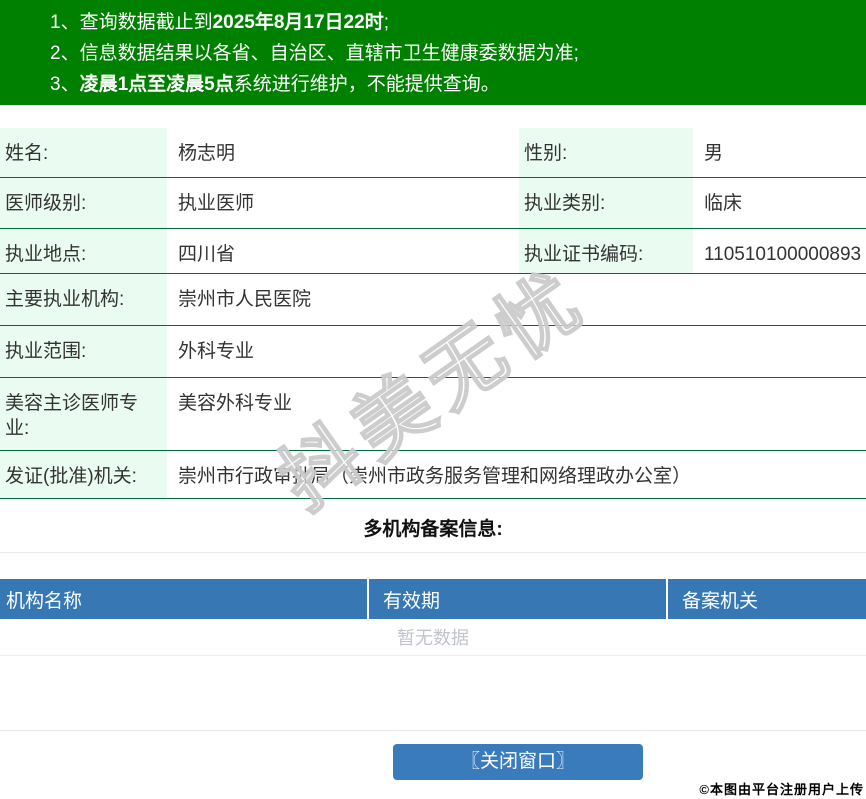  I want to click on field-value-doctor-level: 执业医师, so click(343, 203).